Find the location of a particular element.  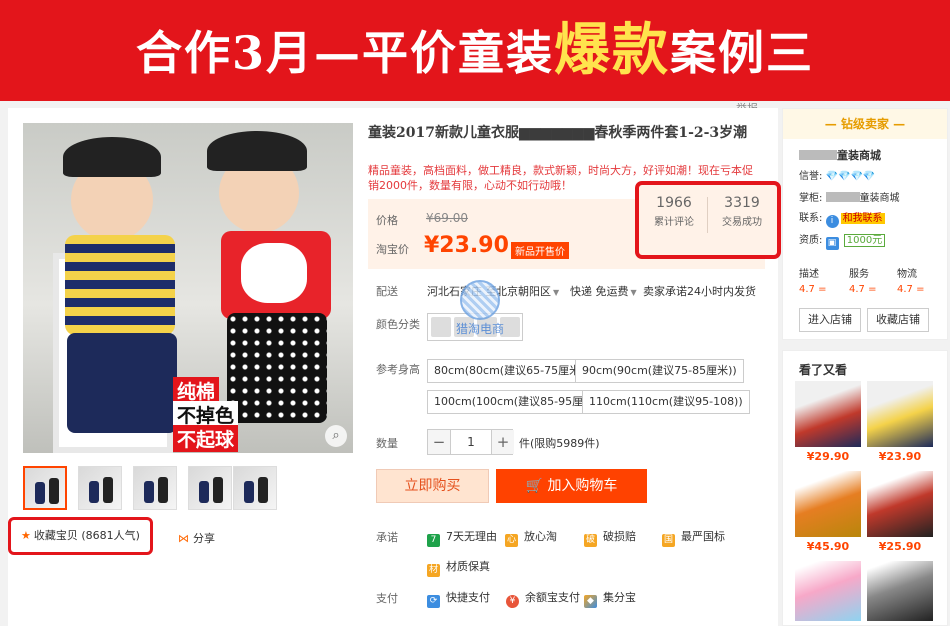

enter-shop-button: 进入店铺 is located at coordinates (830, 320).